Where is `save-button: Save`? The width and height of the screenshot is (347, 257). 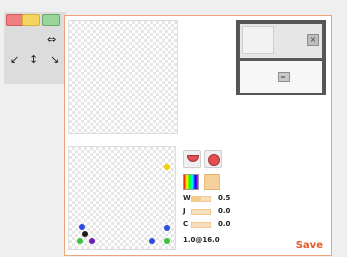
save-button: Save is located at coordinates (309, 245).